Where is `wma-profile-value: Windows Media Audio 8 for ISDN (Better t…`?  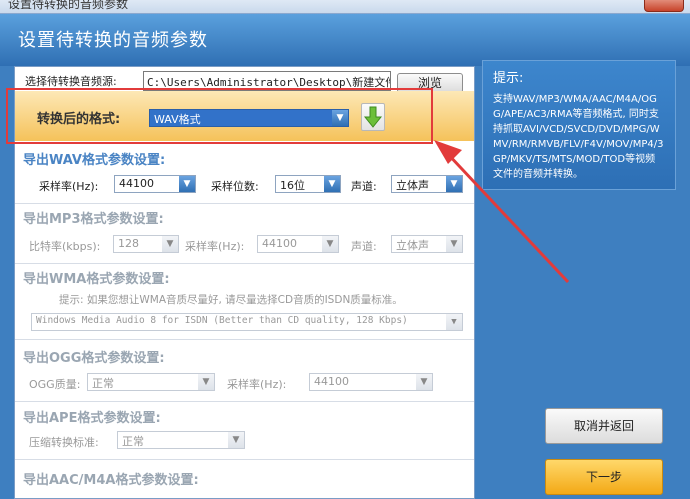
wma-profile-value: Windows Media Audio 8 for ISDN (Better t… is located at coordinates (222, 320).